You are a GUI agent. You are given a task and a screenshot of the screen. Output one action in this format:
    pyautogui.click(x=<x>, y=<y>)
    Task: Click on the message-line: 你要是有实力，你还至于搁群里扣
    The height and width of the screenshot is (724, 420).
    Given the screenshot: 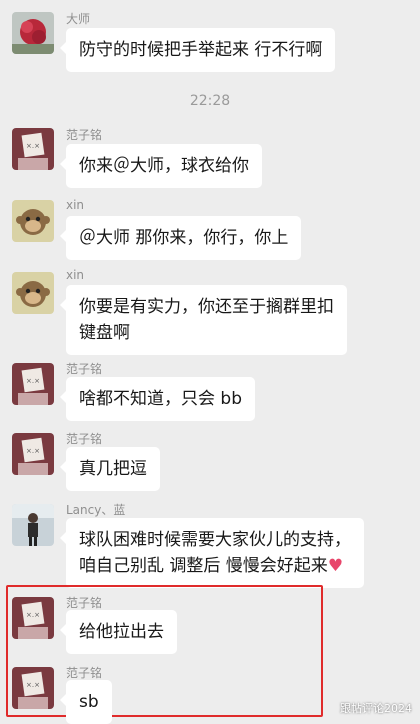 What is the action you would take?
    pyautogui.click(x=206, y=307)
    